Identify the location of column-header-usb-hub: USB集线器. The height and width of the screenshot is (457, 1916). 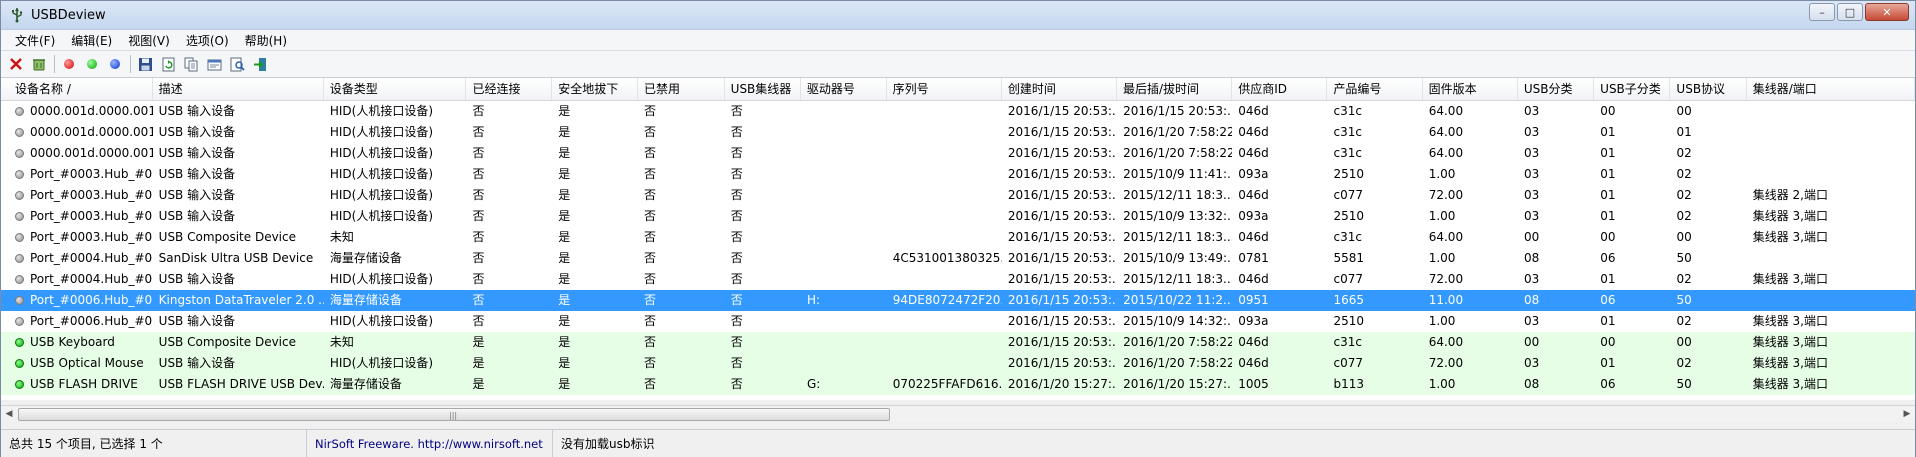
(763, 89).